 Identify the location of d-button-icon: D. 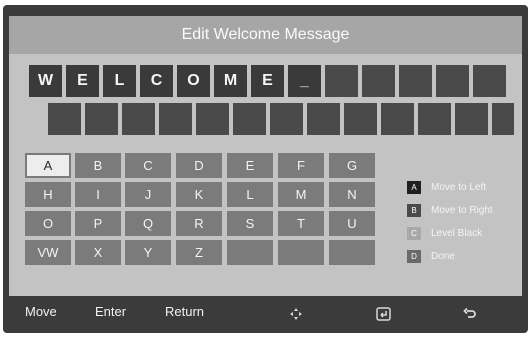
(414, 256).